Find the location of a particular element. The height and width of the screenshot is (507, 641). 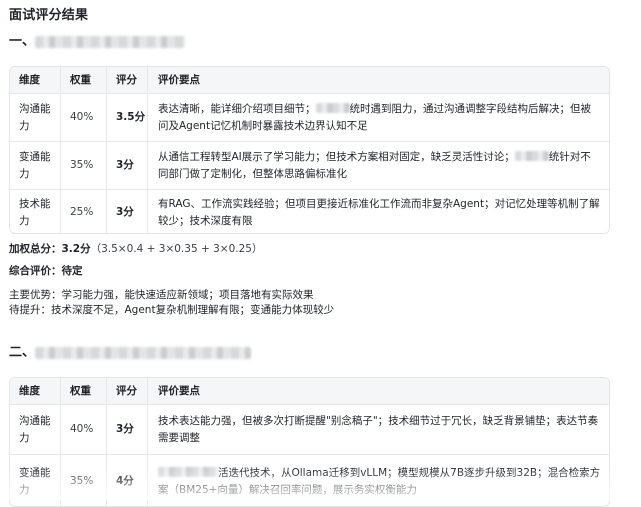

section-2-heading: 二、 is located at coordinates (130, 350).